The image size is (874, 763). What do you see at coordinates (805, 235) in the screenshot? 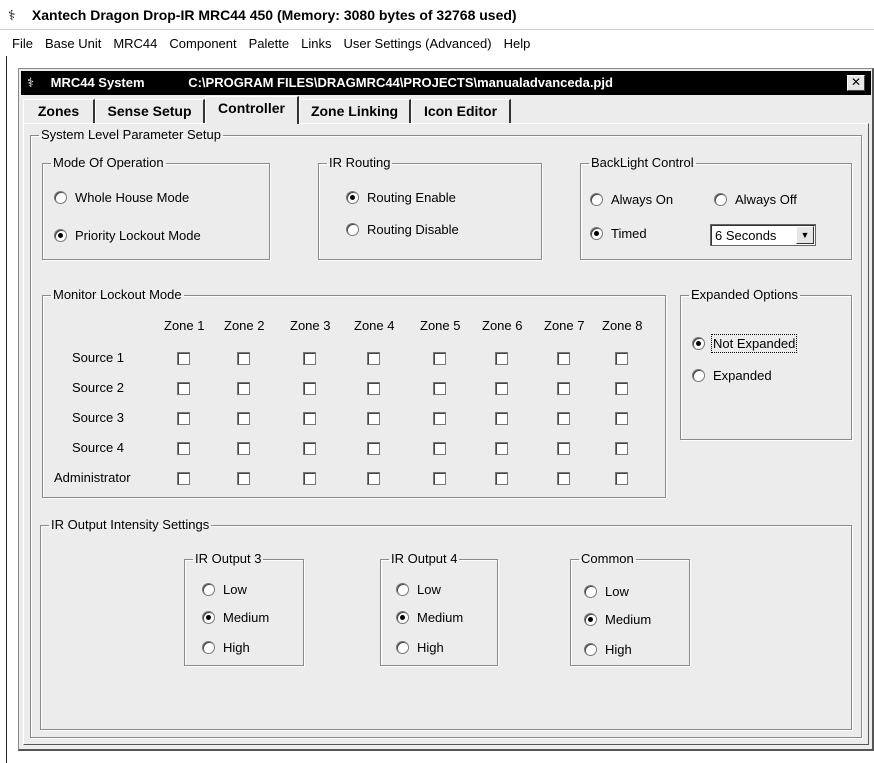
I see `chevron-down-icon: ▼` at bounding box center [805, 235].